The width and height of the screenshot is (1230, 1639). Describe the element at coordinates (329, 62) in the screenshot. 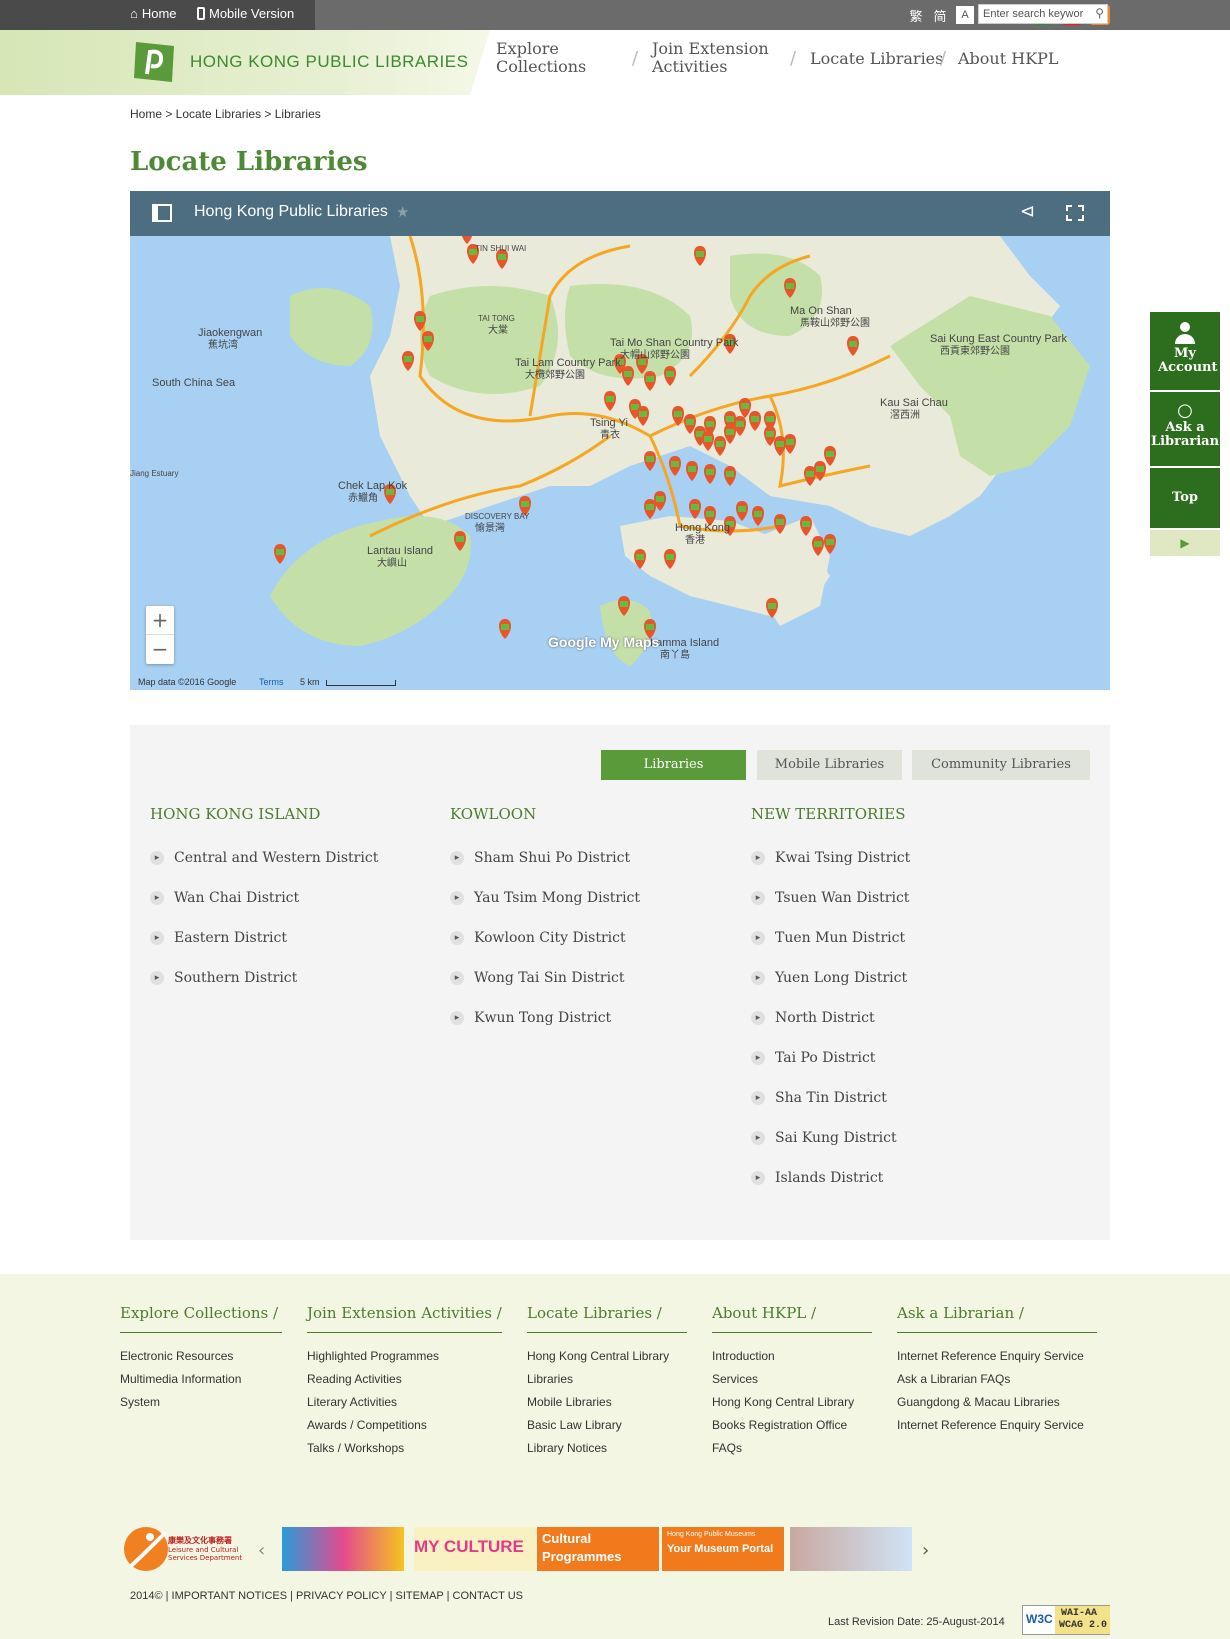

I see `logo-text: HONG KONG PUBLIC LIBRARIES` at that location.